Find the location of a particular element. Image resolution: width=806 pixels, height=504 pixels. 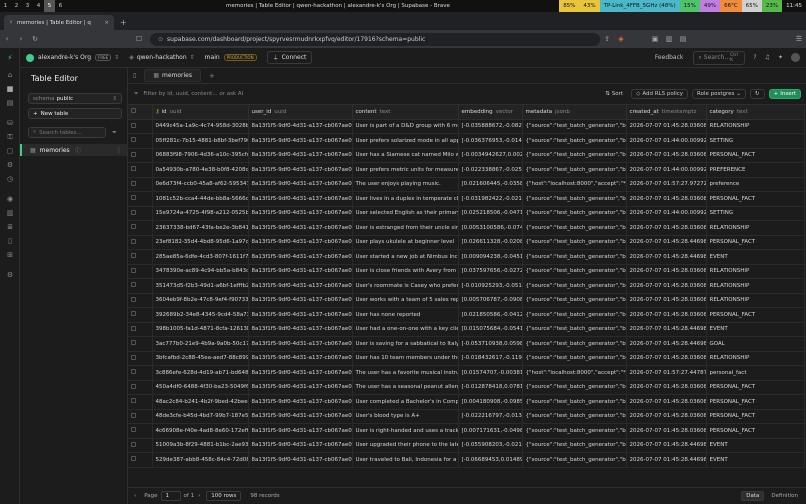

cell-embedding: [-0.053710938,0.0598 is located at coordinates (490, 344).